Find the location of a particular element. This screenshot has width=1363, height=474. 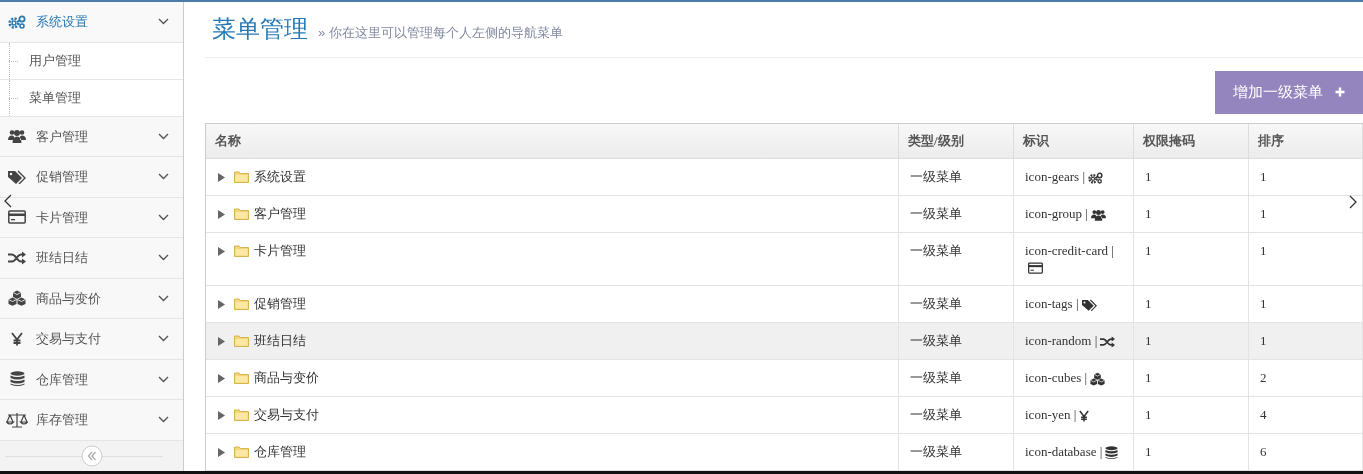

table-cell: icon-group | is located at coordinates (1056, 213).